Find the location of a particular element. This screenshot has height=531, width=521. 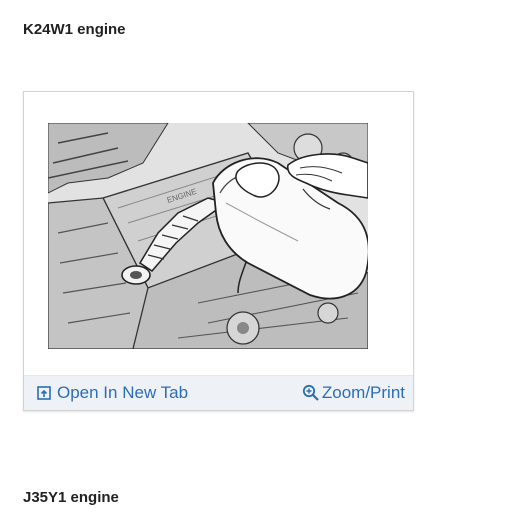

section-heading-k24w1: K24W1 engine is located at coordinates (74, 29).